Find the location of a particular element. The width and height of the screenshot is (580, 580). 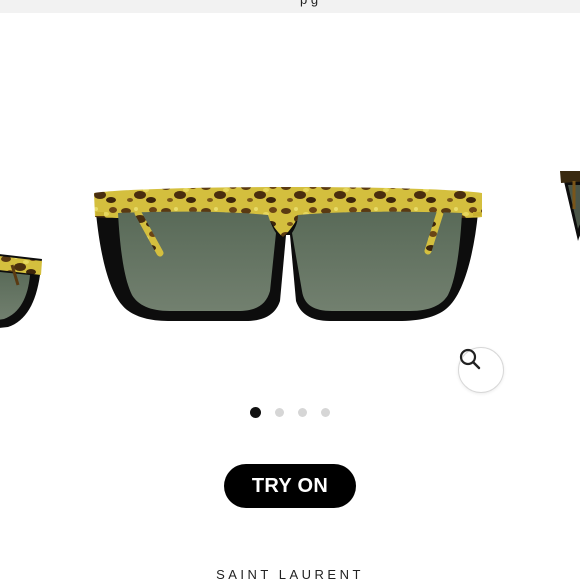

brand-name: SAINT LAURENT is located at coordinates (290, 573).